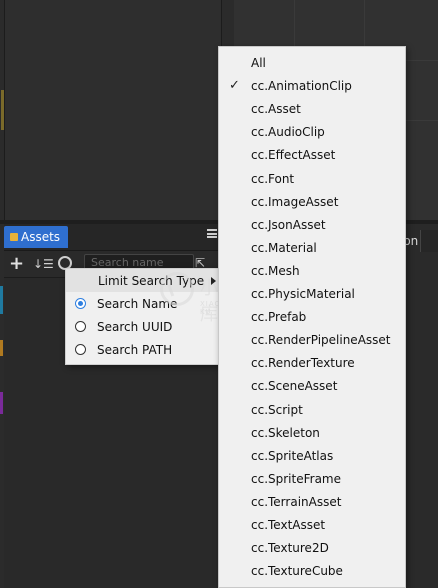 The image size is (438, 588). What do you see at coordinates (312, 271) in the screenshot?
I see `type-menu-item: cc.Mesh` at bounding box center [312, 271].